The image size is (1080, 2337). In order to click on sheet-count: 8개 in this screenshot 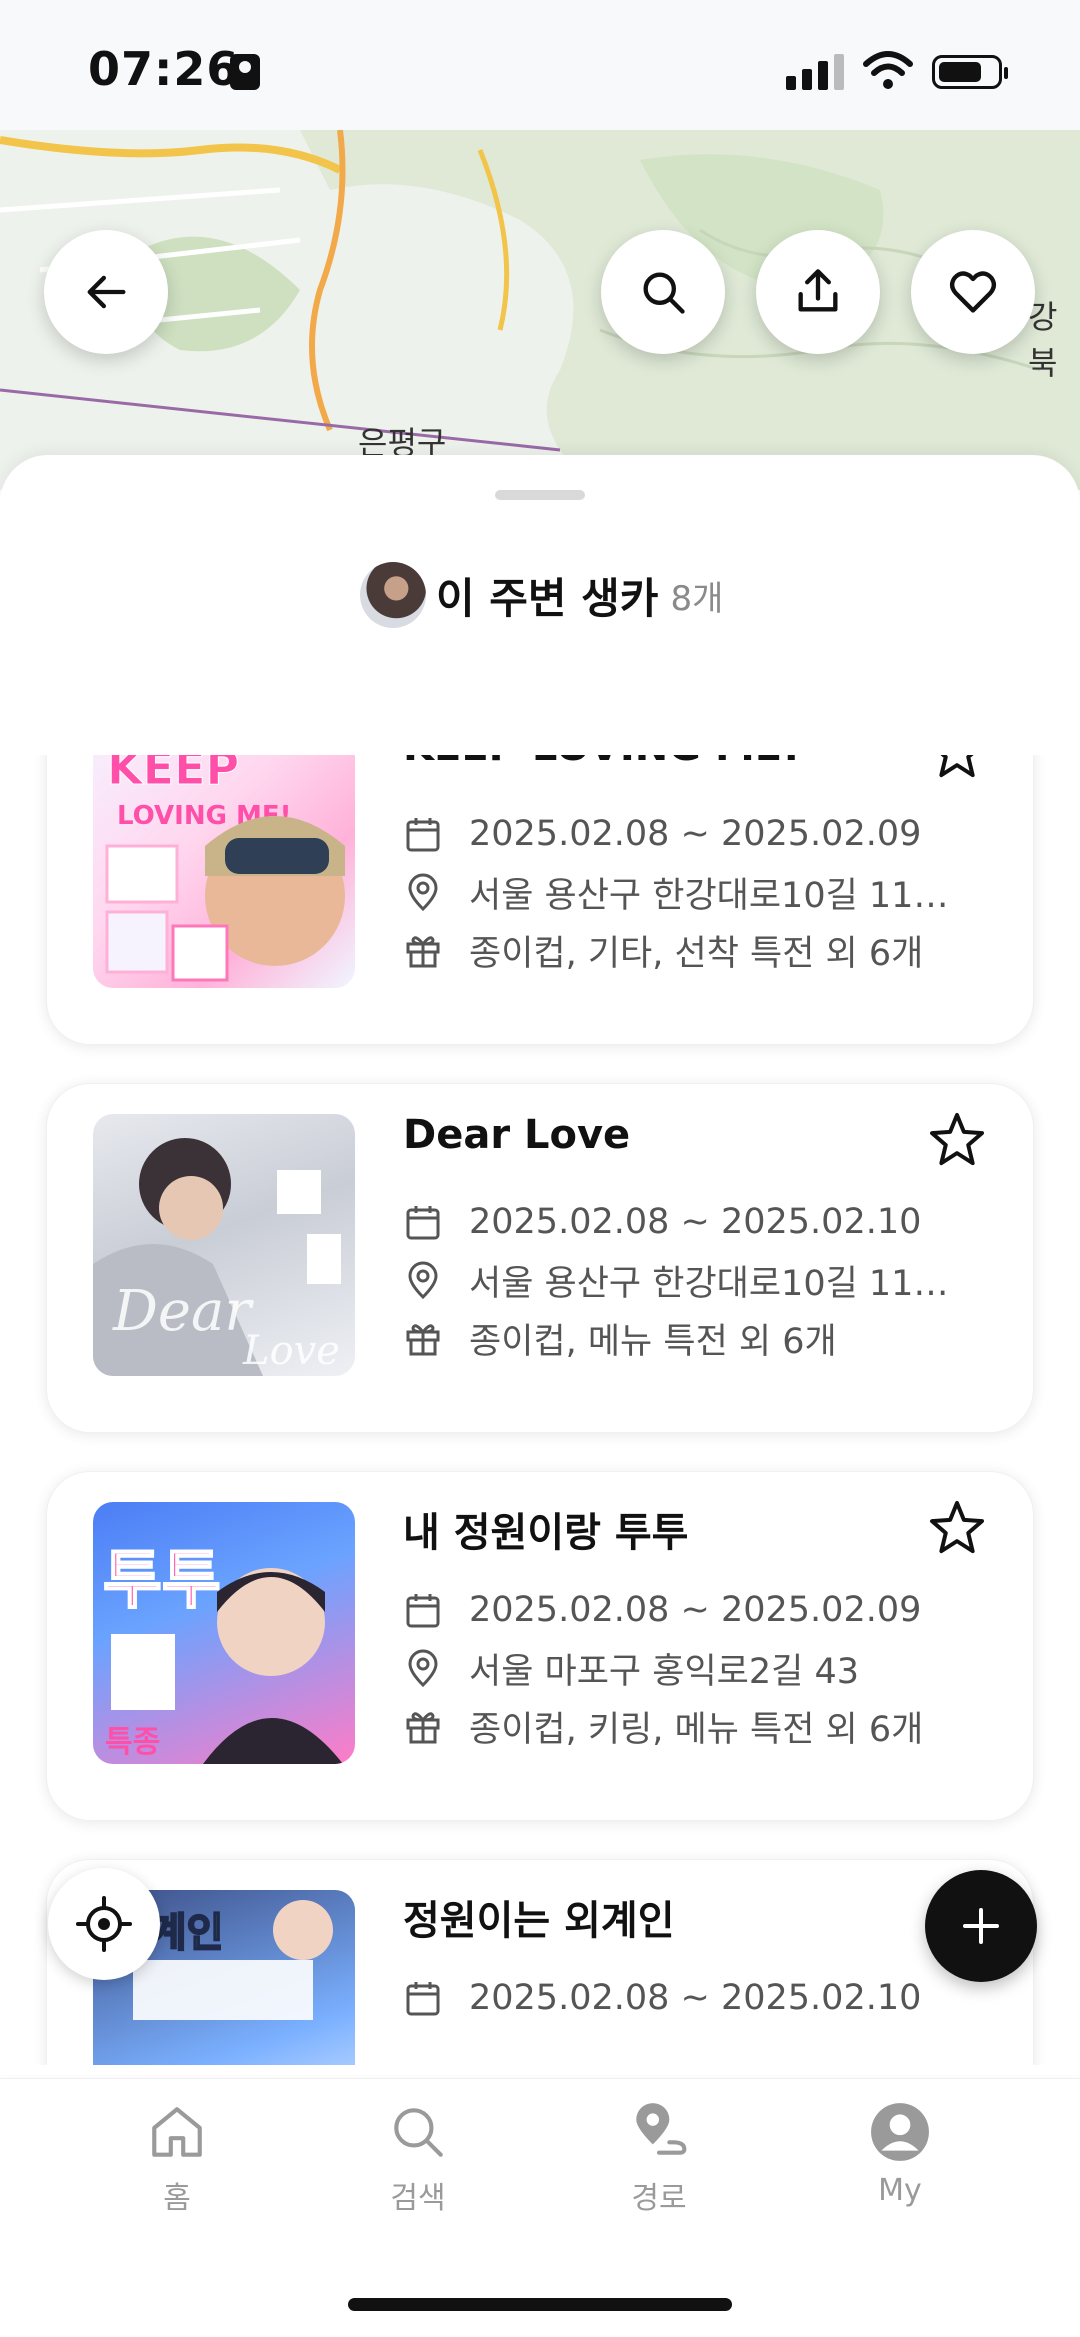, I will do `click(697, 598)`.